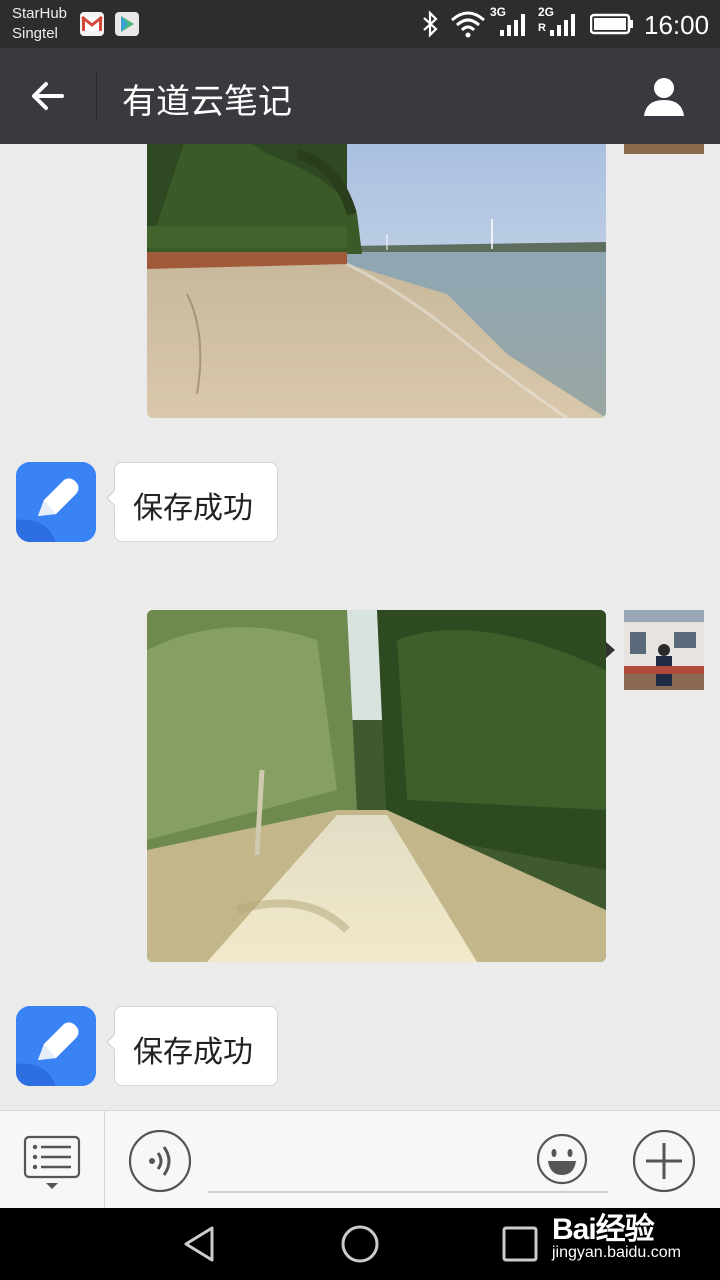 This screenshot has width=720, height=1280. Describe the element at coordinates (200, 1244) in the screenshot. I see `nav-back-icon` at that location.